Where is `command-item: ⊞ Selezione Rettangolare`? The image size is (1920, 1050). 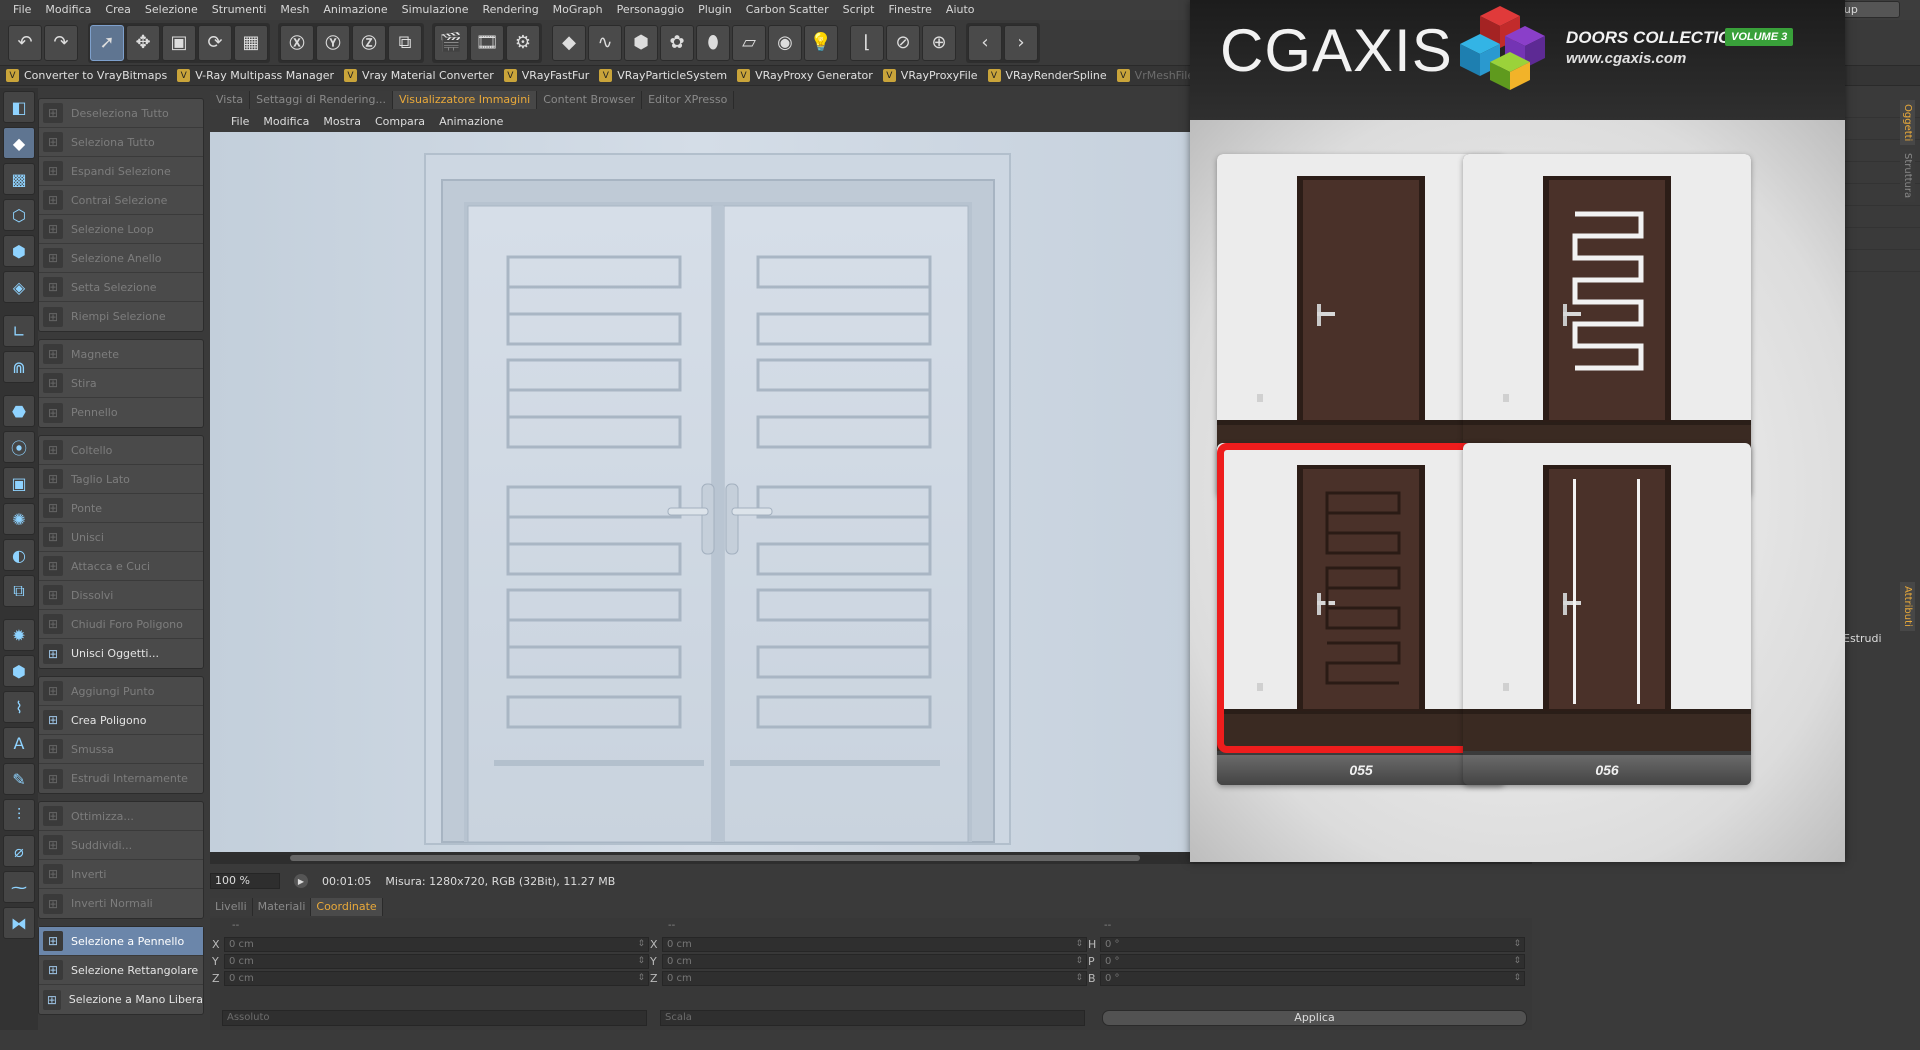
command-item: ⊞ Selezione Rettangolare is located at coordinates (121, 970).